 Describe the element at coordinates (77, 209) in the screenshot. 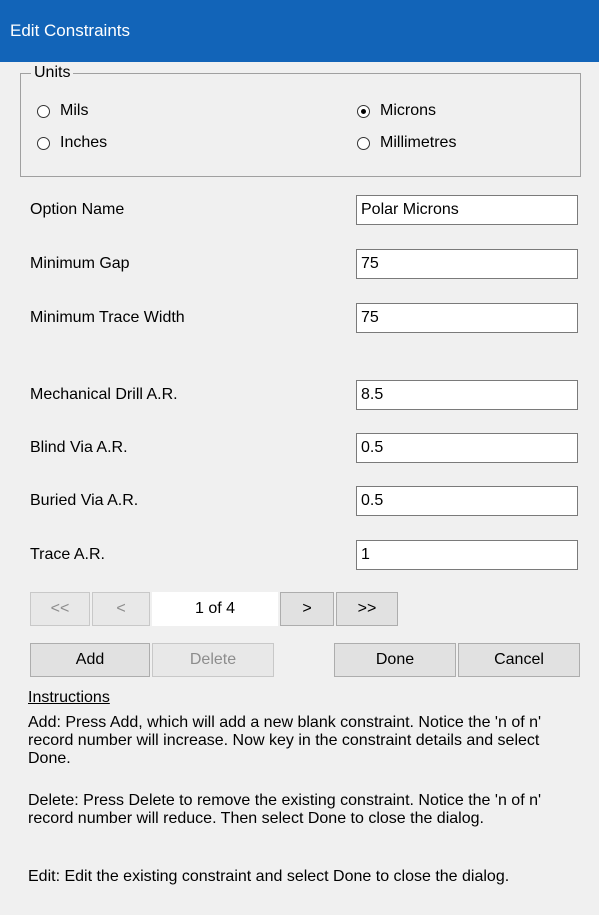

I see `option-name-label: Option Name` at that location.